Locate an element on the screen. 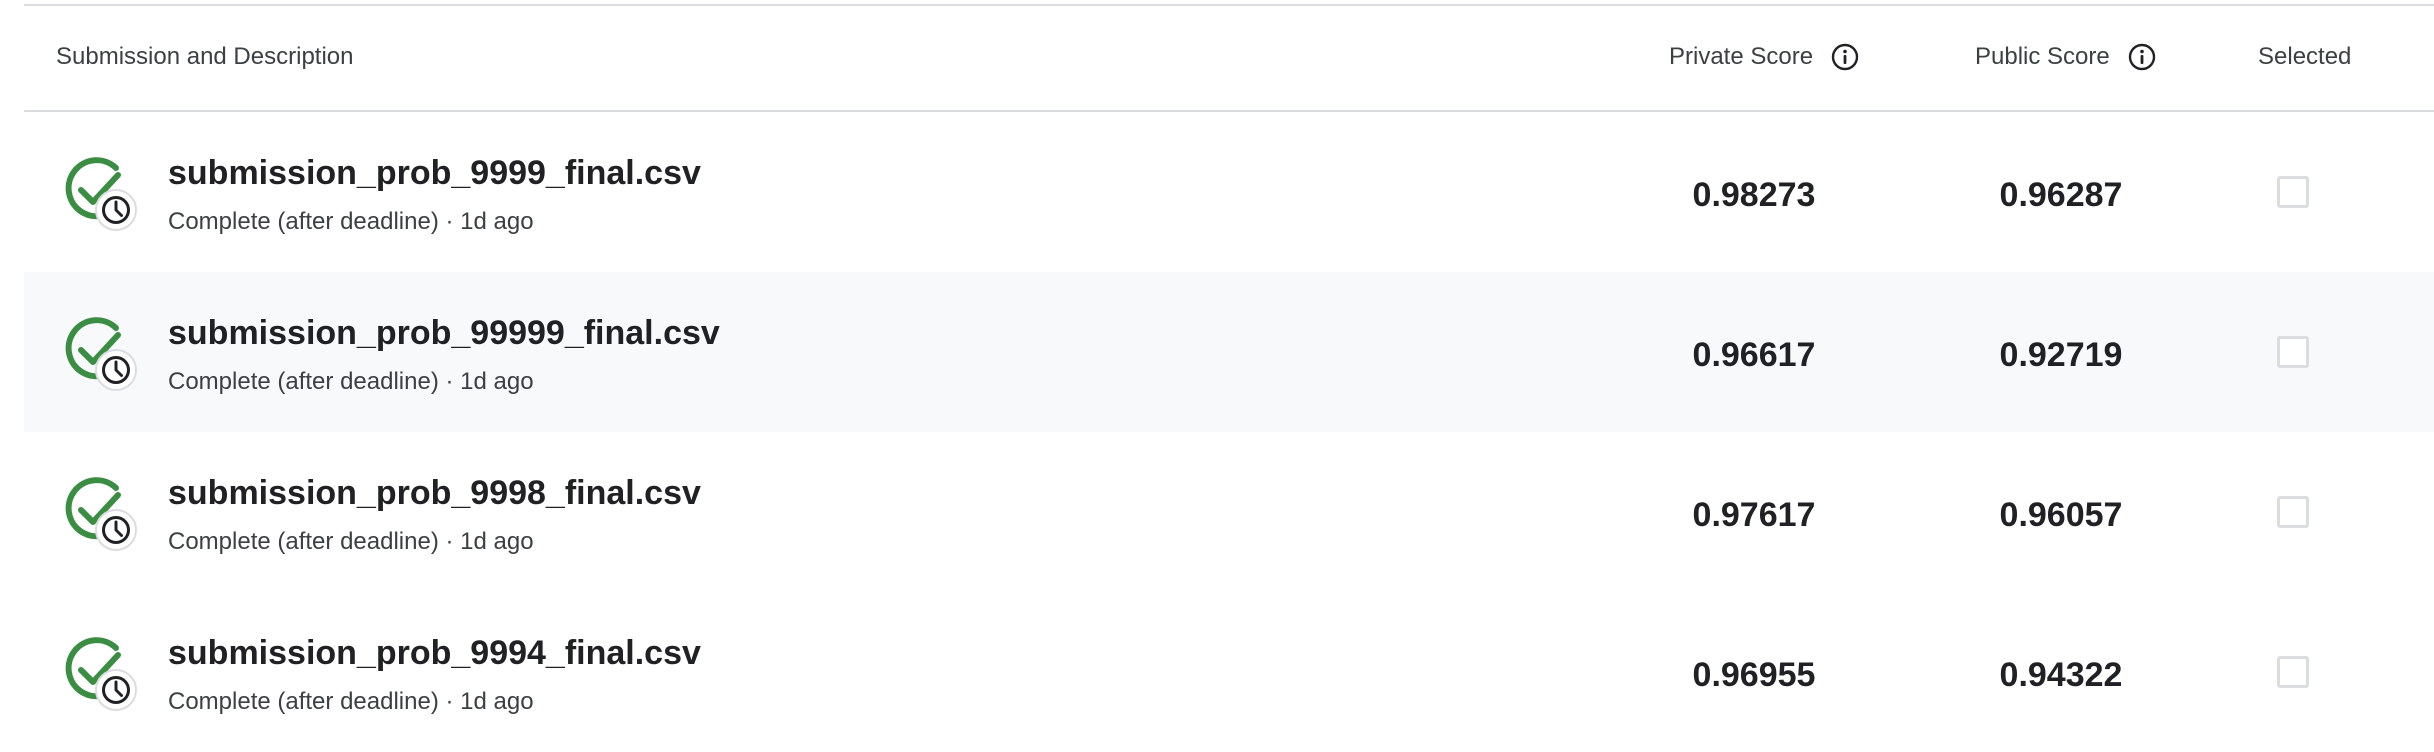  submission-file-name: submission_prob_9999_final.csv is located at coordinates (434, 173).